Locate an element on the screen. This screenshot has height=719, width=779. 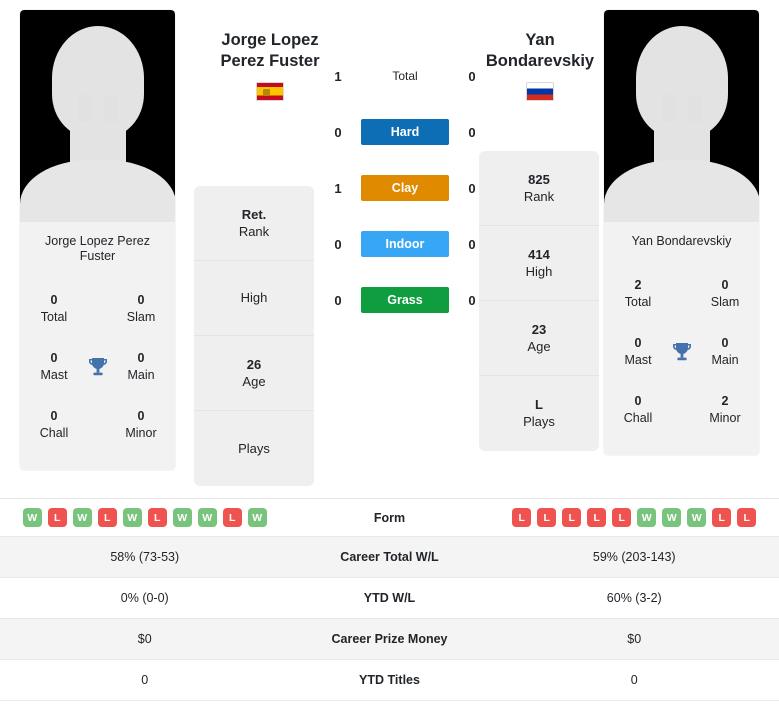
table-label-ytd-titles: YTD Titles is located at coordinates (389, 680).